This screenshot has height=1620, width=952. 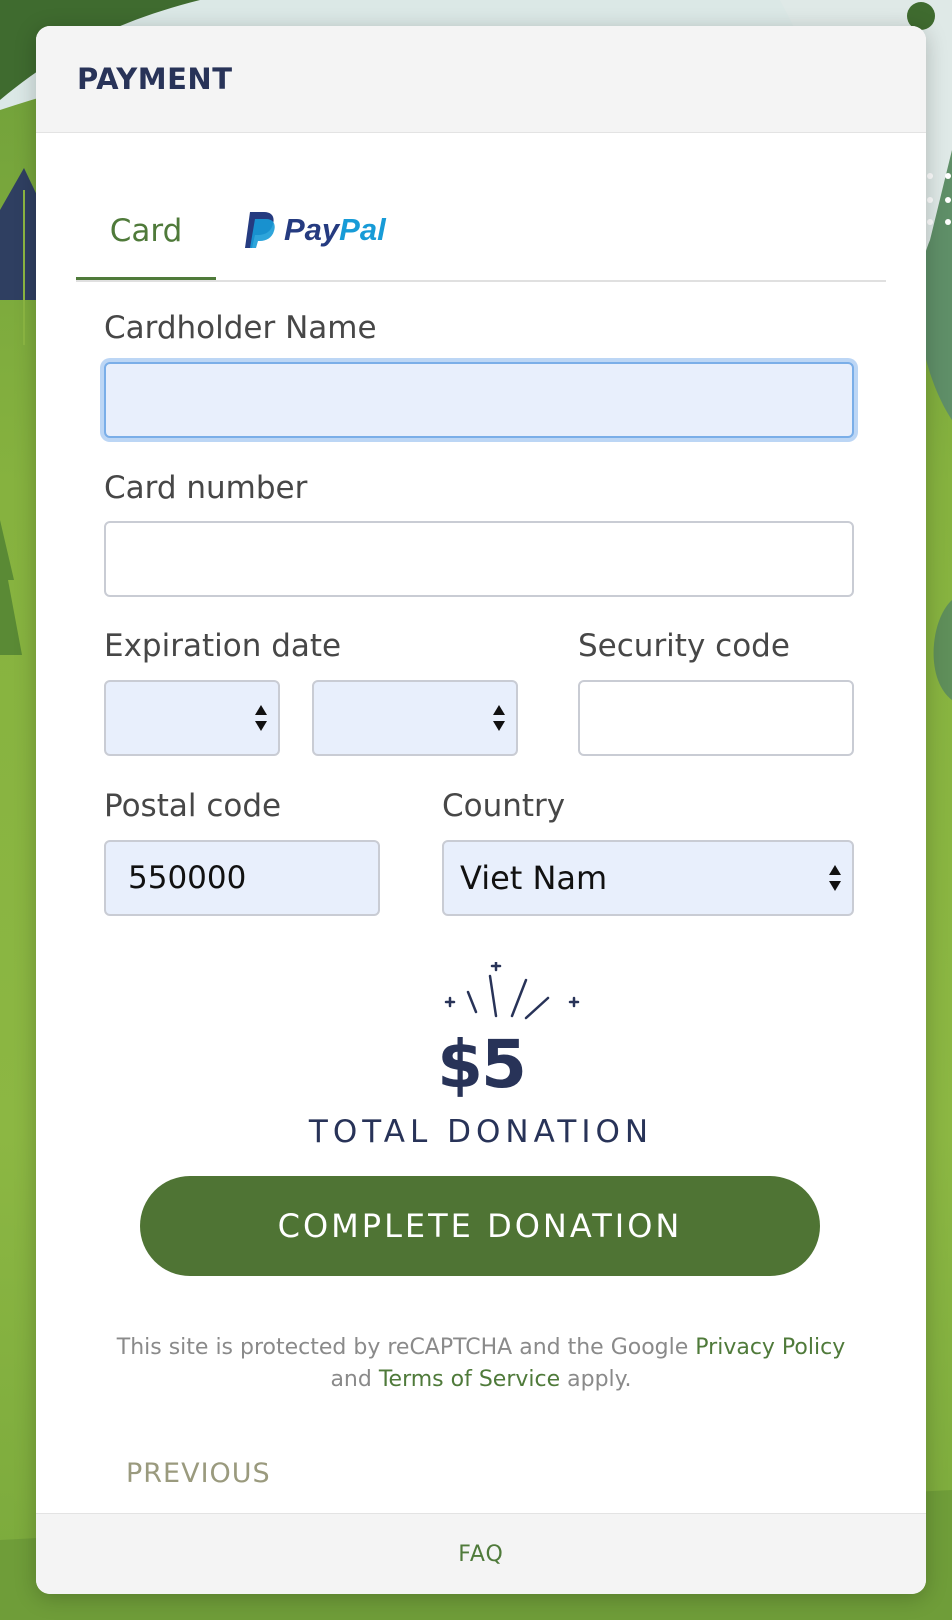 I want to click on card-footer: FAQ, so click(x=481, y=1553).